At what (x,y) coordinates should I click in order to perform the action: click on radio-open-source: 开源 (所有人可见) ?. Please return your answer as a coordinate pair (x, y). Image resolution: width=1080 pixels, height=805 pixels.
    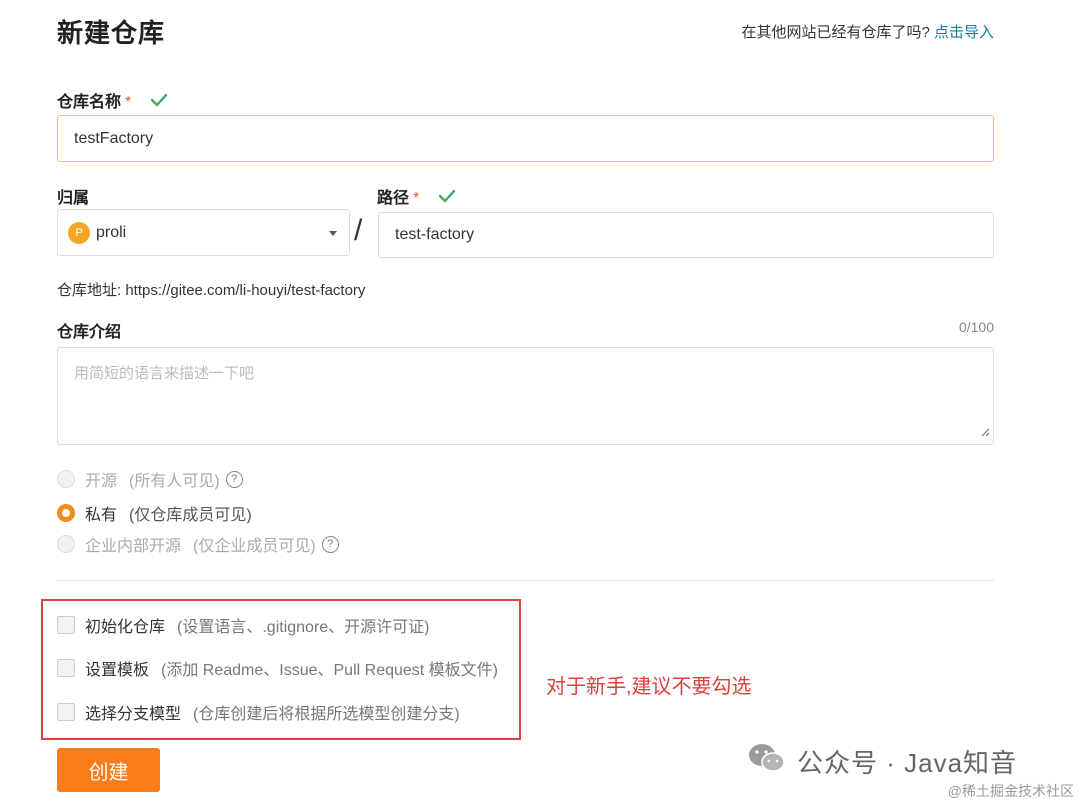
    Looking at the image, I should click on (150, 479).